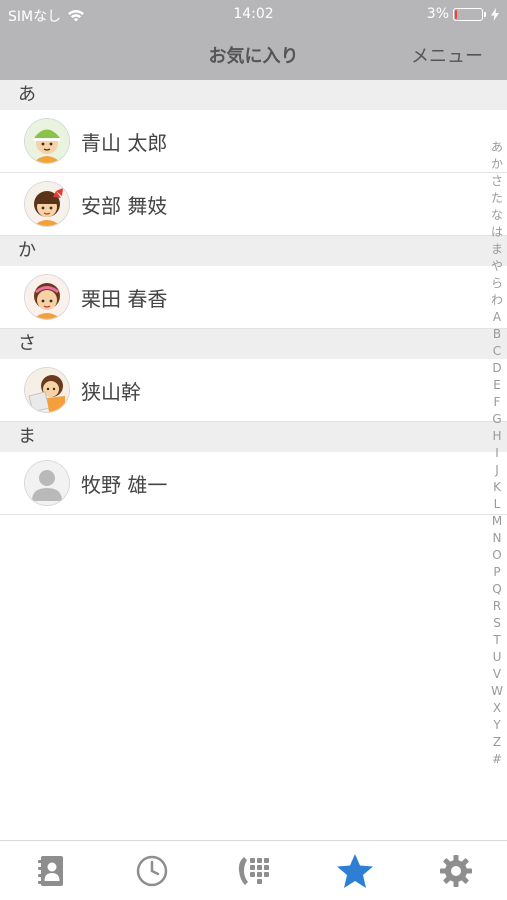 Image resolution: width=507 pixels, height=900 pixels. I want to click on battery-icon, so click(469, 14).